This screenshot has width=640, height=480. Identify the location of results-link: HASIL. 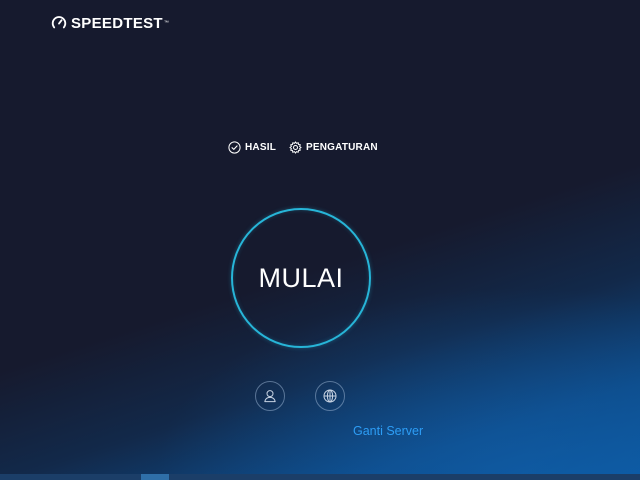
(252, 147).